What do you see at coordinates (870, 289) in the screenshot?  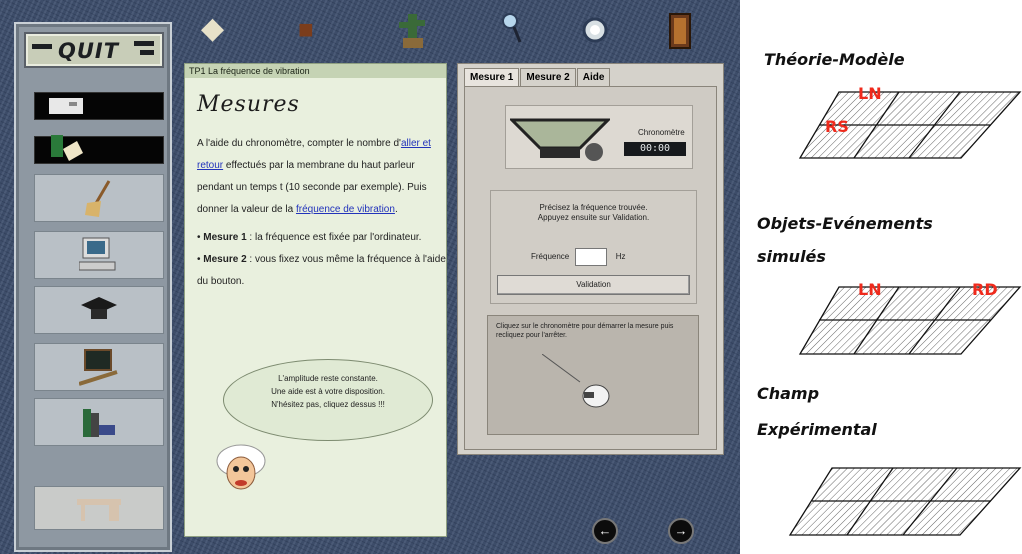 I see `code-ln-middle: LN` at bounding box center [870, 289].